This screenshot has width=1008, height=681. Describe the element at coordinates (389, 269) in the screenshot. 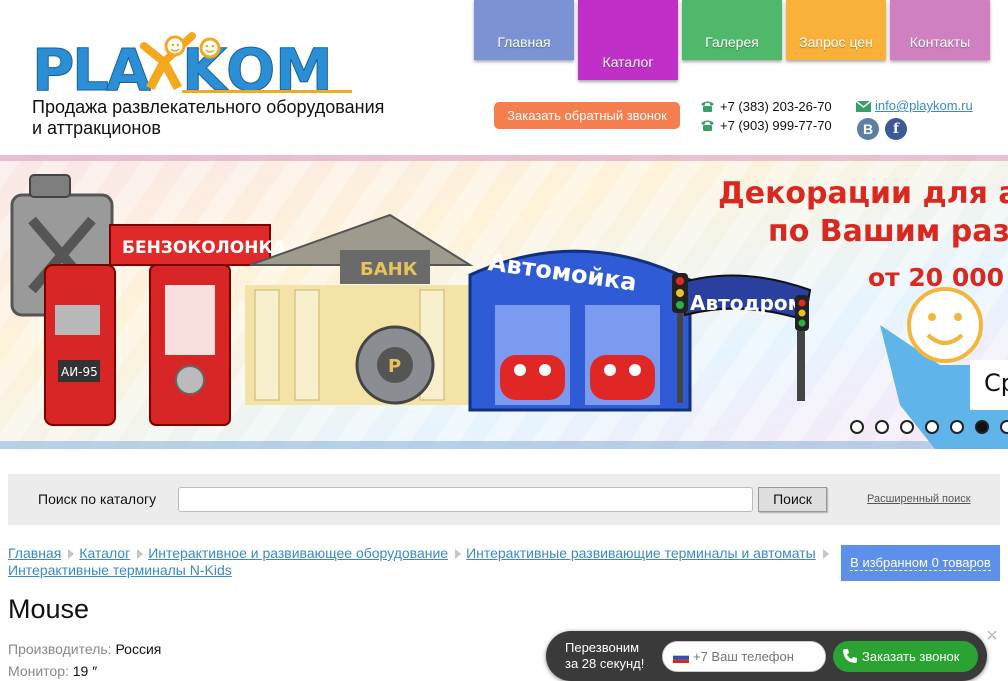

I see `bank-sign: БАНК` at that location.